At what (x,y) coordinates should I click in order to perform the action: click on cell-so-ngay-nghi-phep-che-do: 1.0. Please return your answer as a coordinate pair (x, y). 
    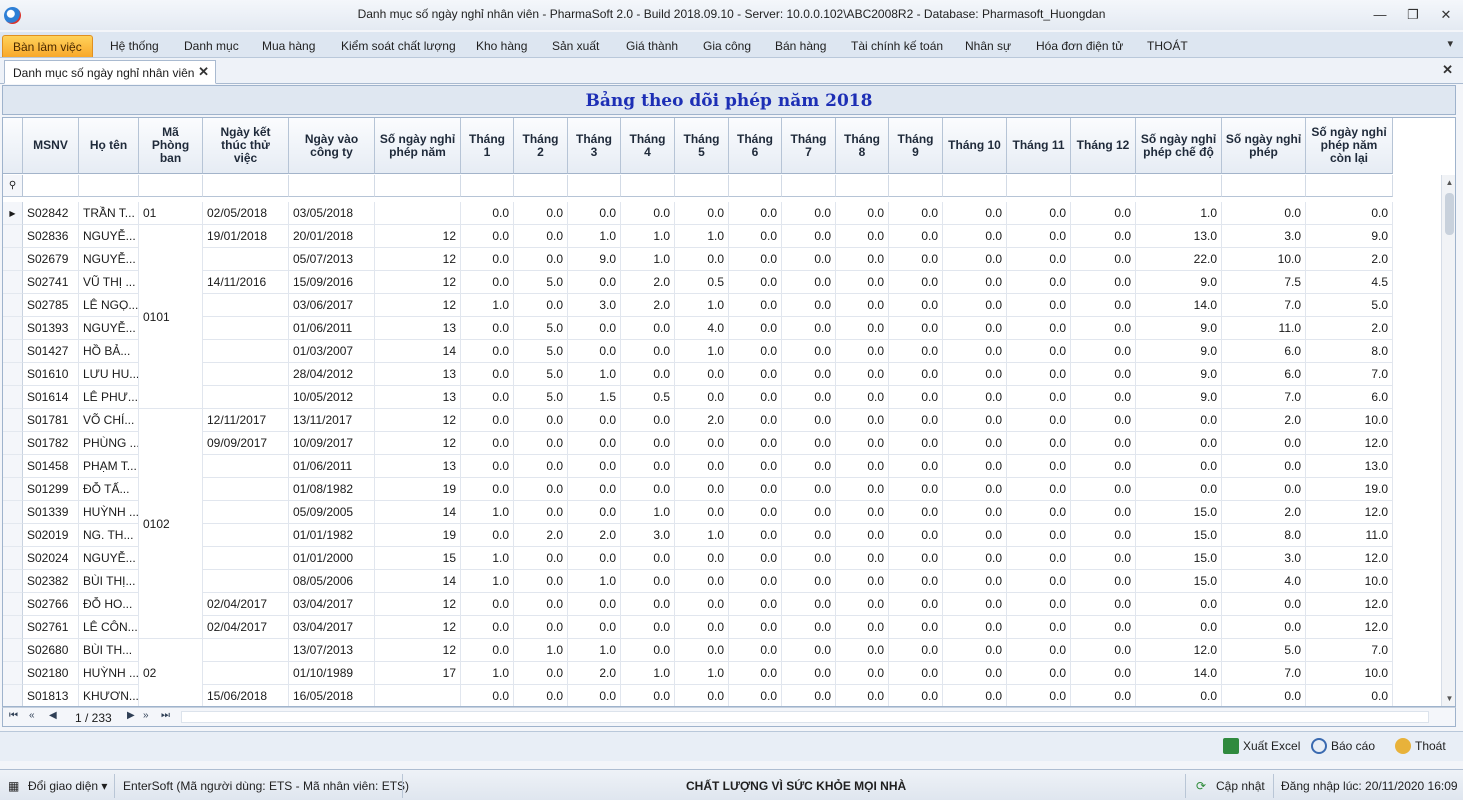
    Looking at the image, I should click on (1179, 213).